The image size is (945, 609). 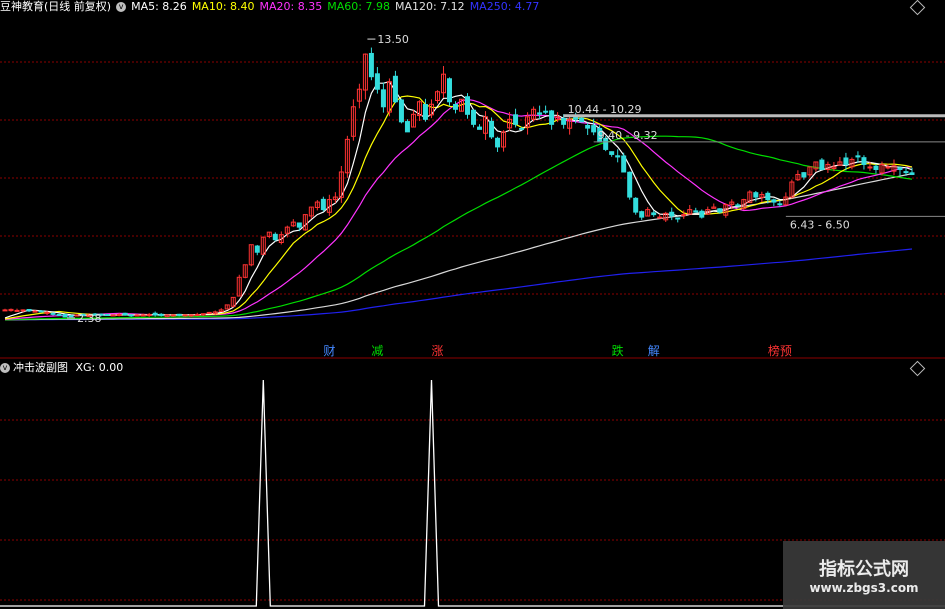 I want to click on chart-title: 豆神教育(日线 前复权), so click(x=56, y=6).